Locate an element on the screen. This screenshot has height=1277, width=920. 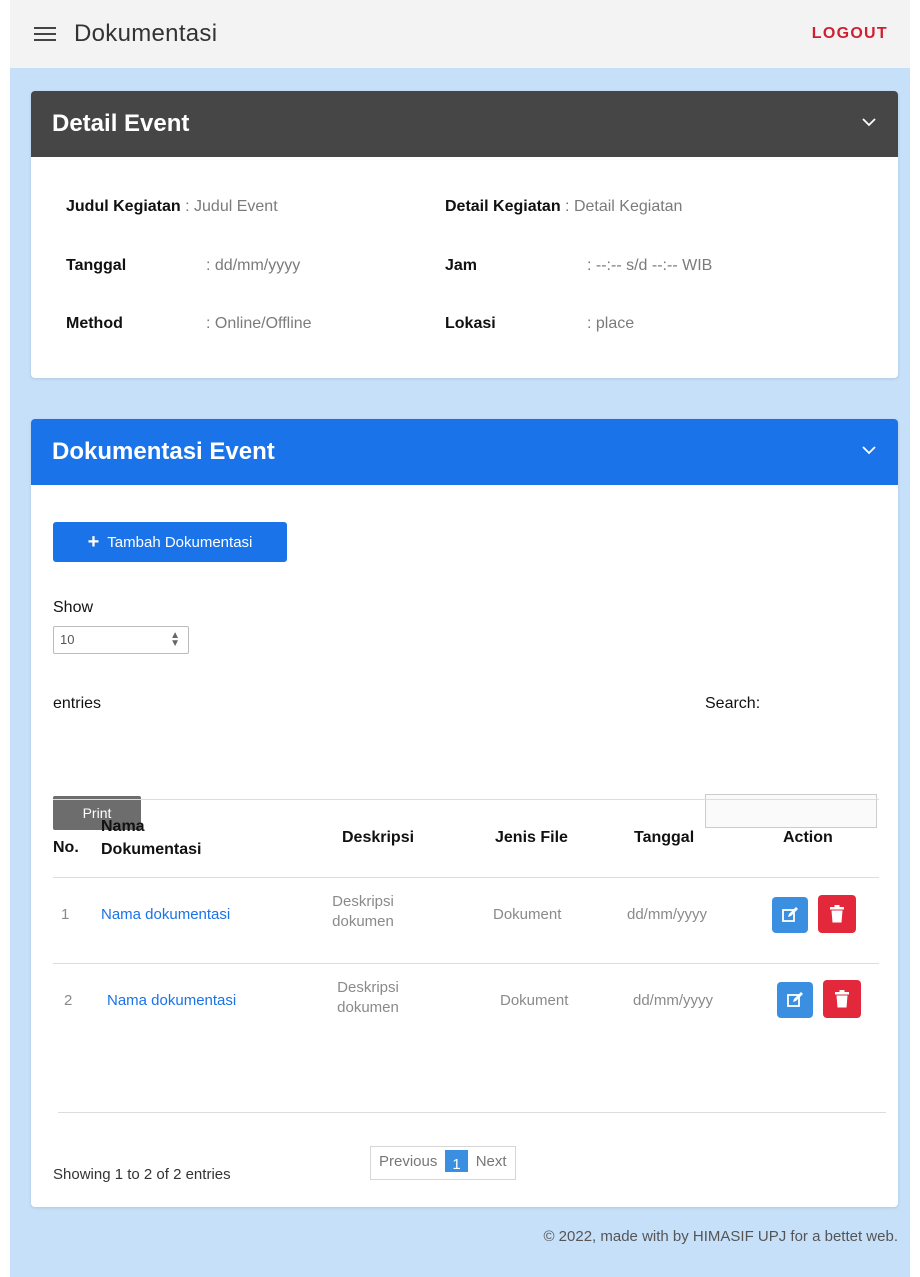
row1-desk-line2: dokumen is located at coordinates (363, 921).